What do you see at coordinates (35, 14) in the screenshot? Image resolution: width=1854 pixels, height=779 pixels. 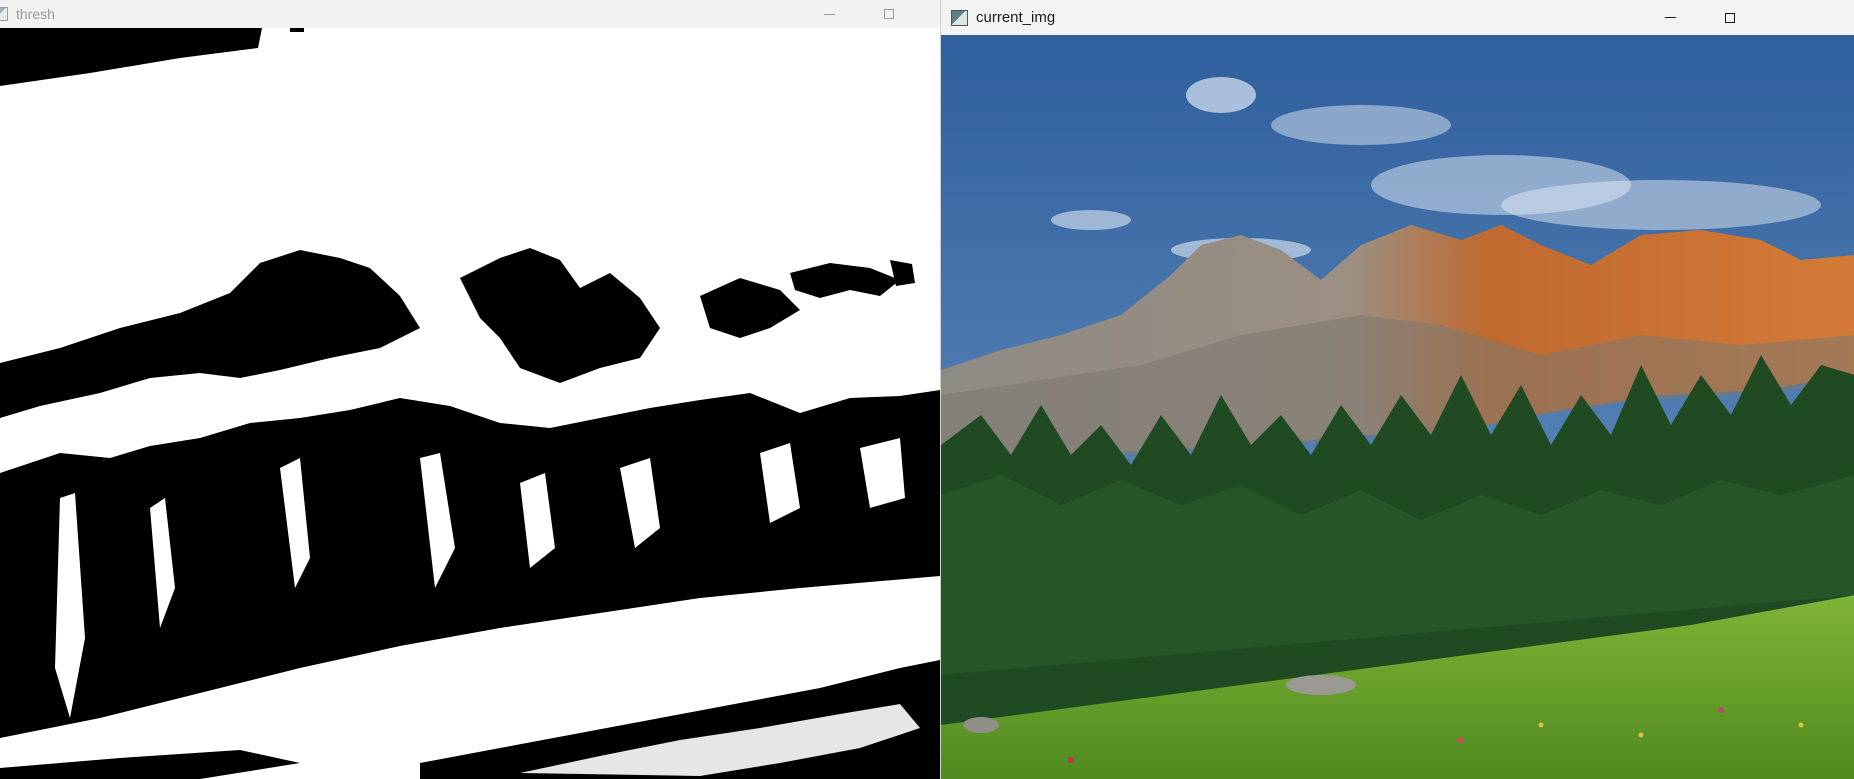 I see `window-title: thresh` at bounding box center [35, 14].